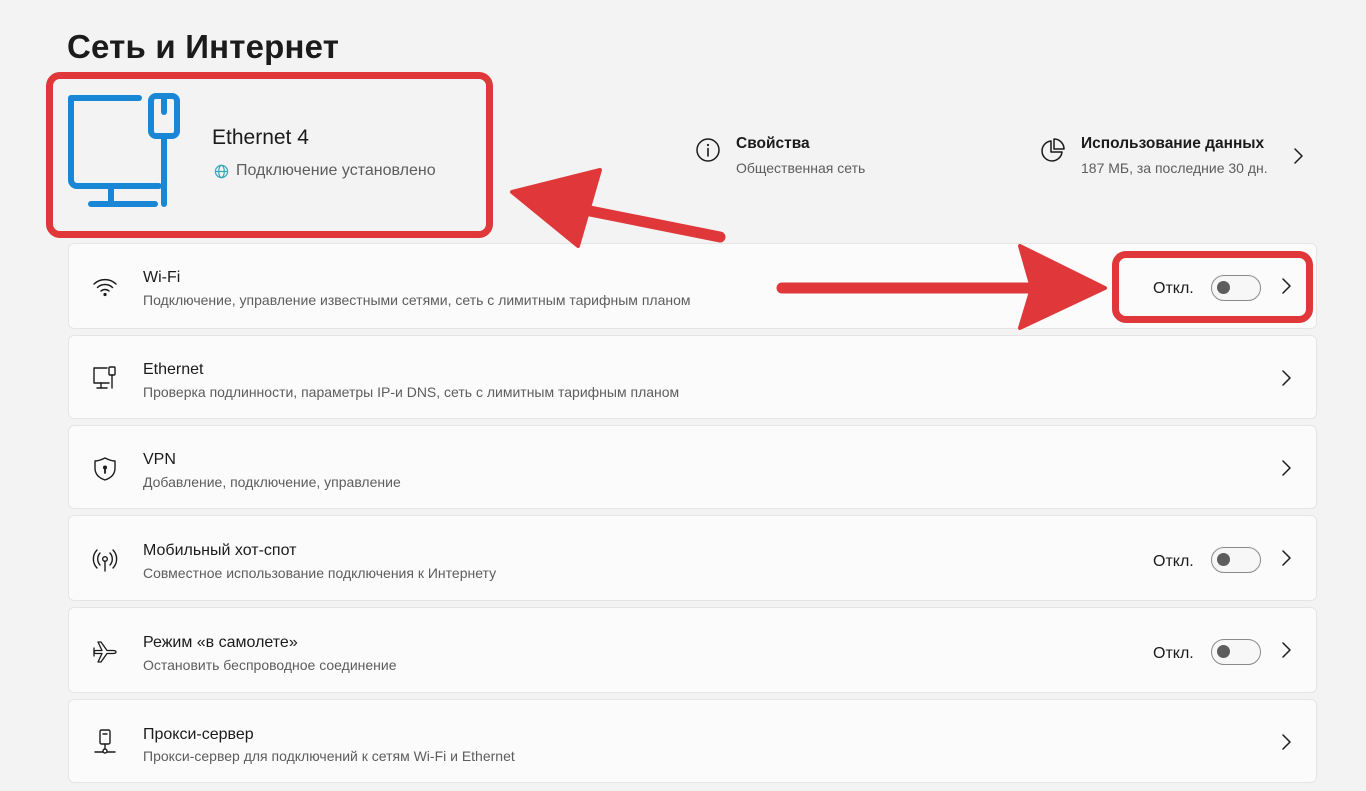 Image resolution: width=1366 pixels, height=791 pixels. What do you see at coordinates (159, 459) in the screenshot?
I see `vpn-title: VPN` at bounding box center [159, 459].